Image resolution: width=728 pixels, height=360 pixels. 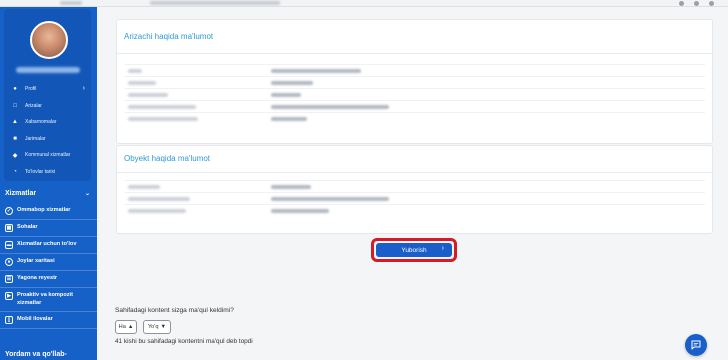 I want to click on bookmark-icon, so click(x=681, y=3).